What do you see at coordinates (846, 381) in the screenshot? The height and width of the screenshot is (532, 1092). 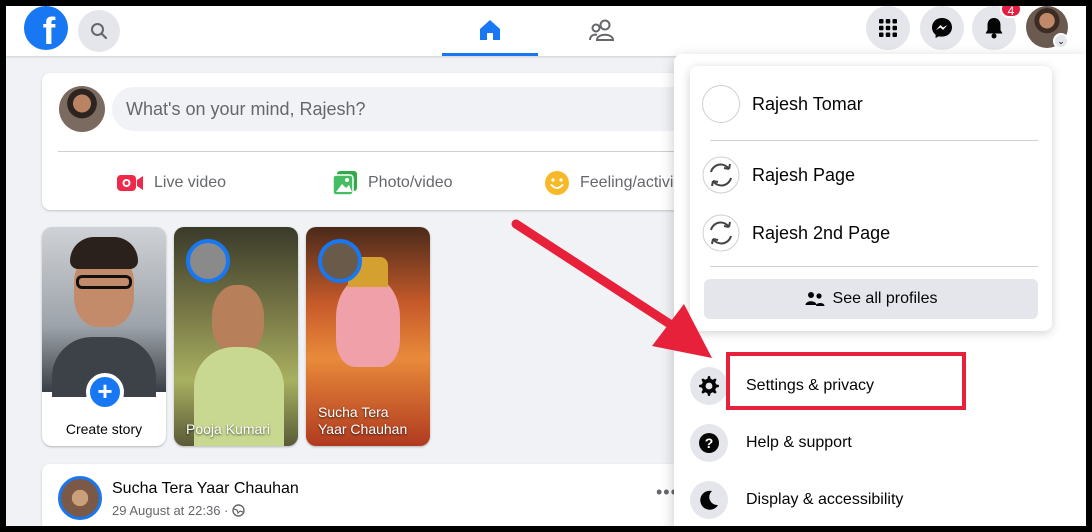 I see `annotation-highlight-box` at bounding box center [846, 381].